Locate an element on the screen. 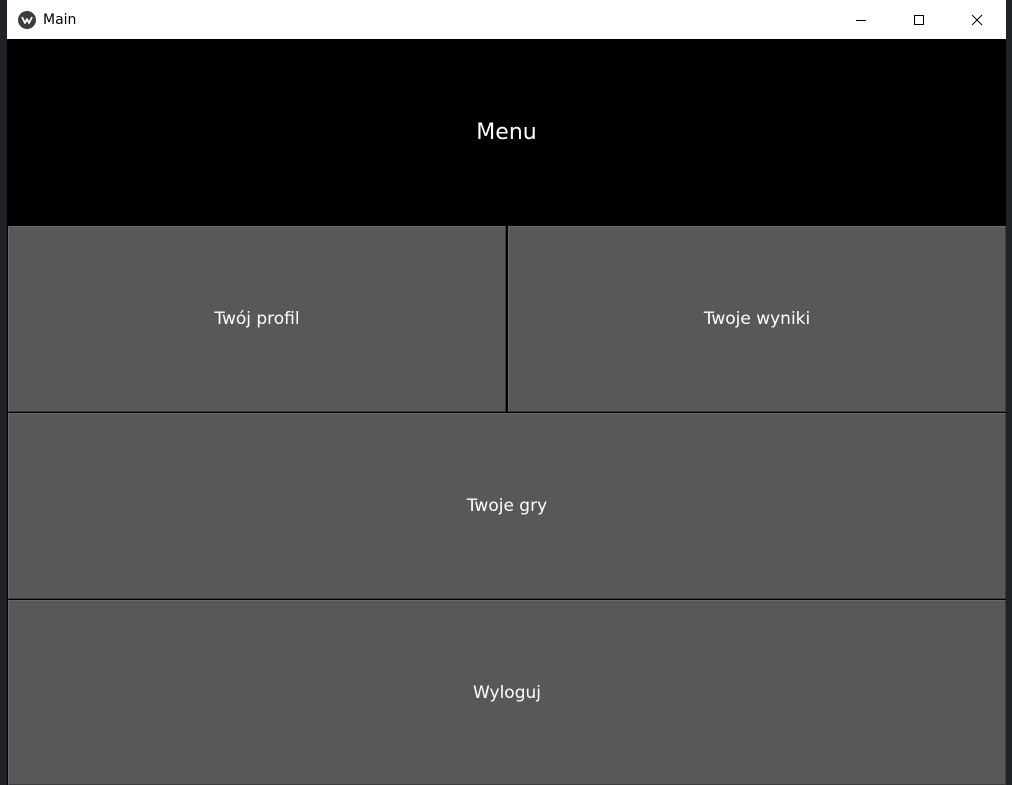  maximize-button is located at coordinates (919, 19).